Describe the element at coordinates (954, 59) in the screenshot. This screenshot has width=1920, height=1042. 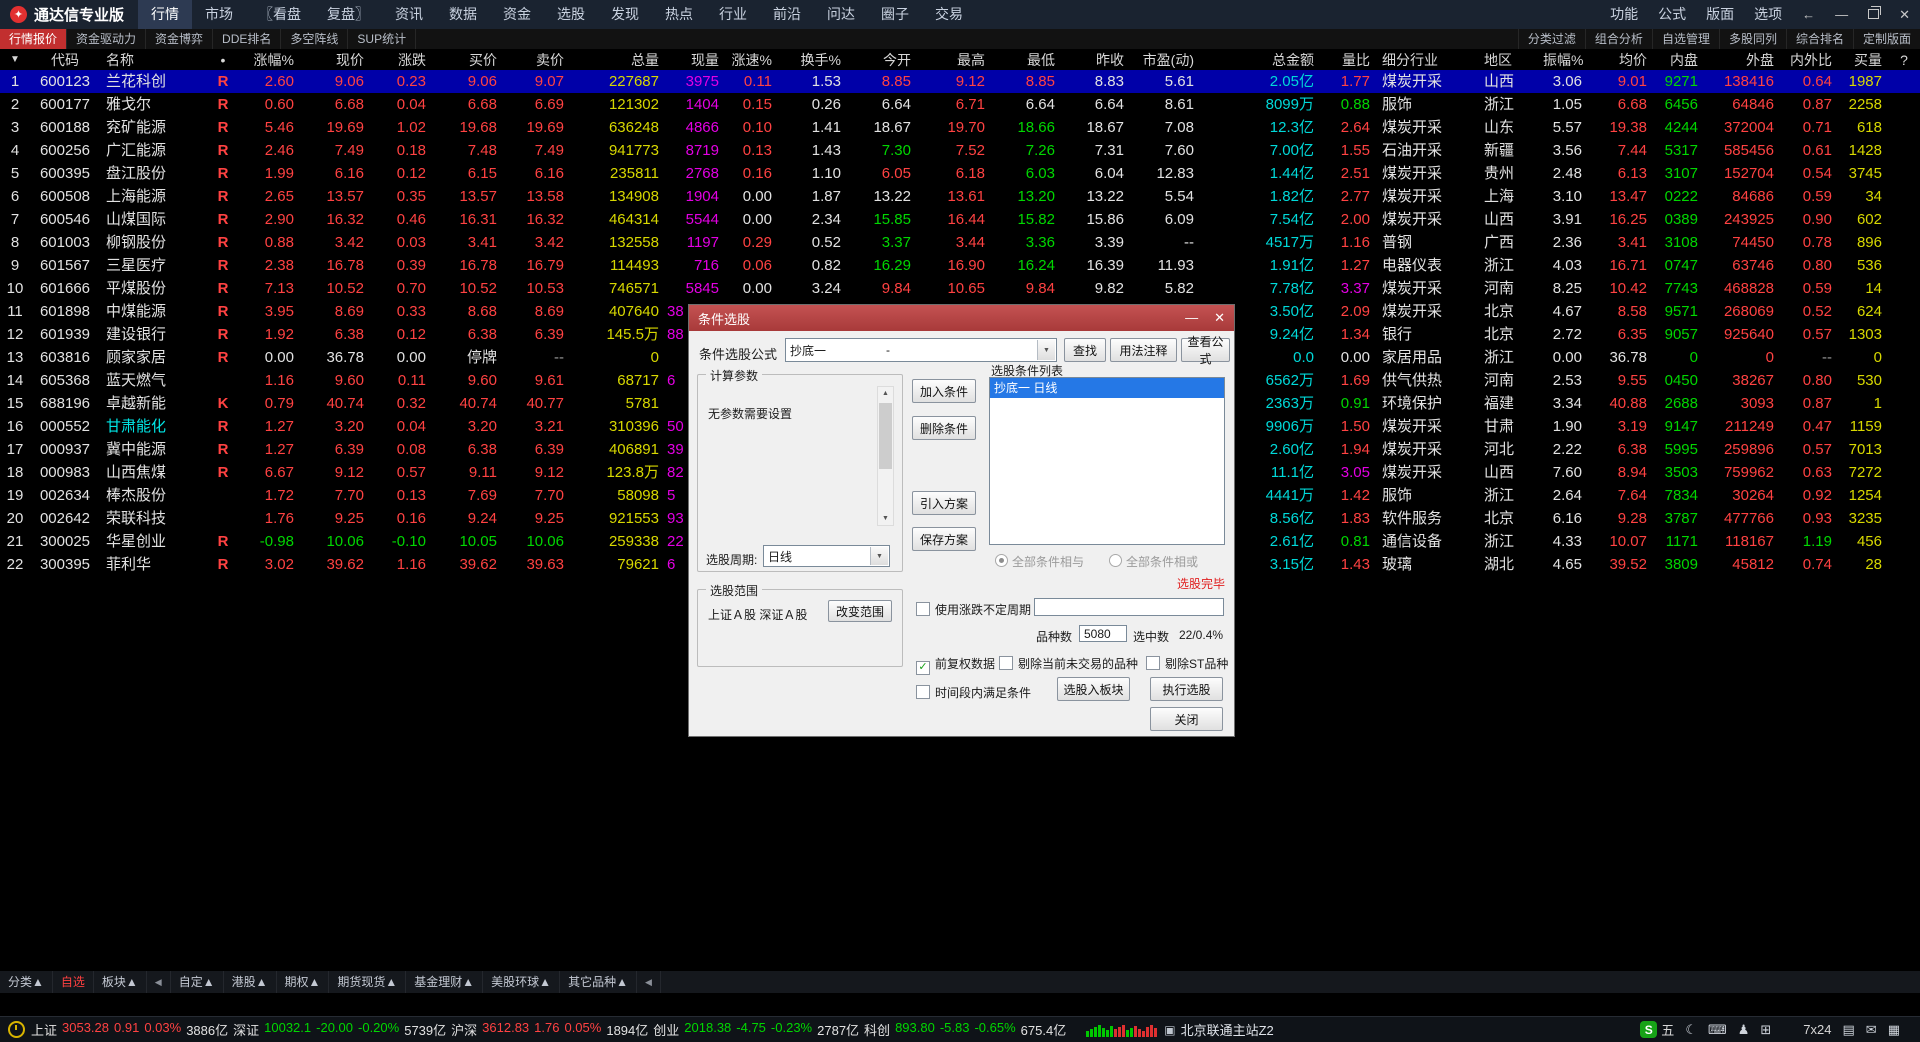
I see `column-header-最高: 最高` at that location.